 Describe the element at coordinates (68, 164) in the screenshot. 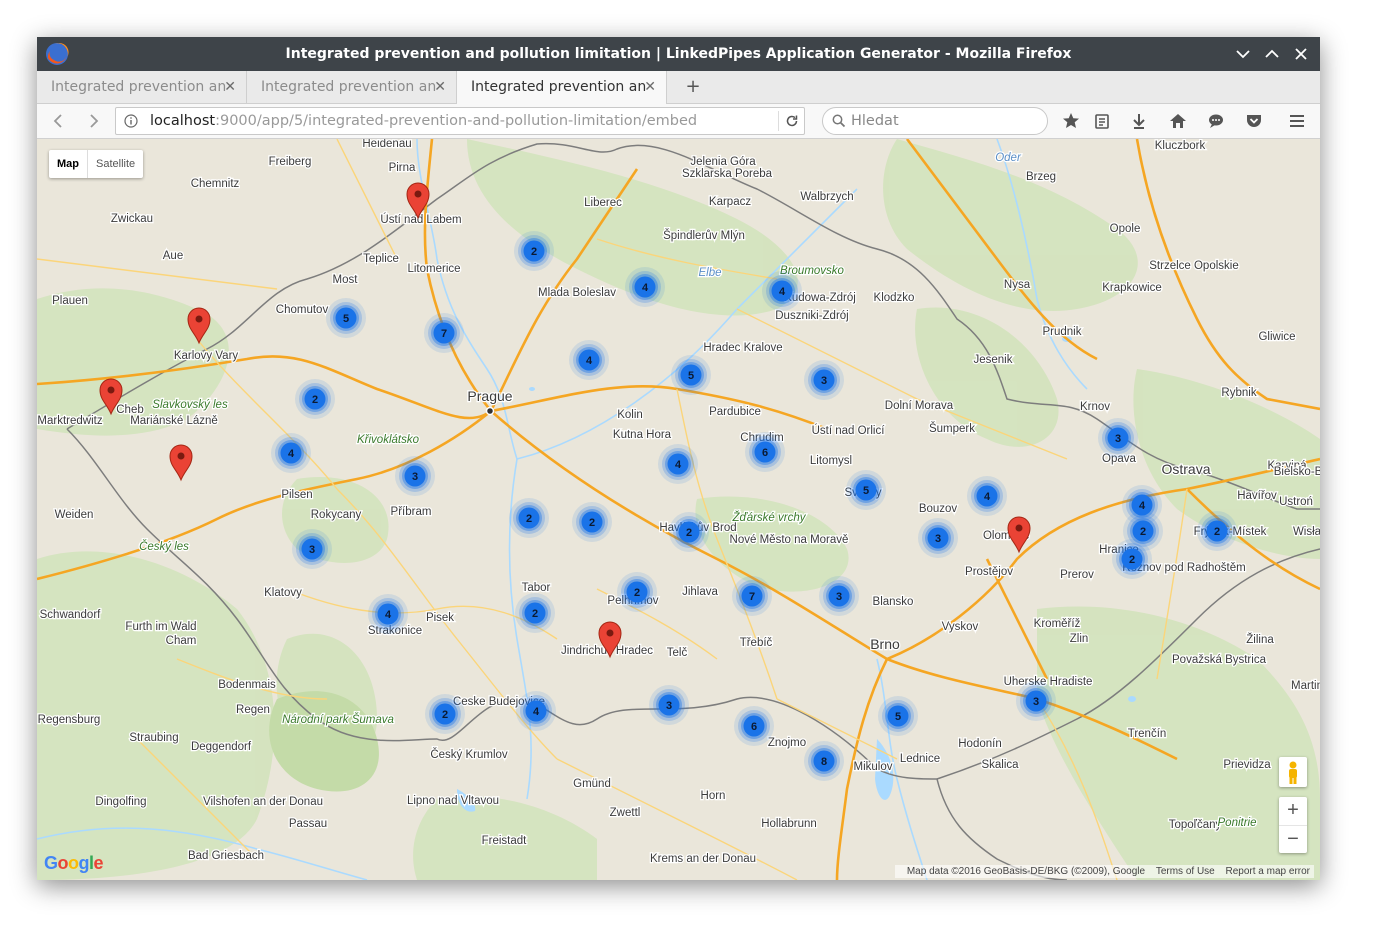

I see `map-type-map-button: Map` at that location.